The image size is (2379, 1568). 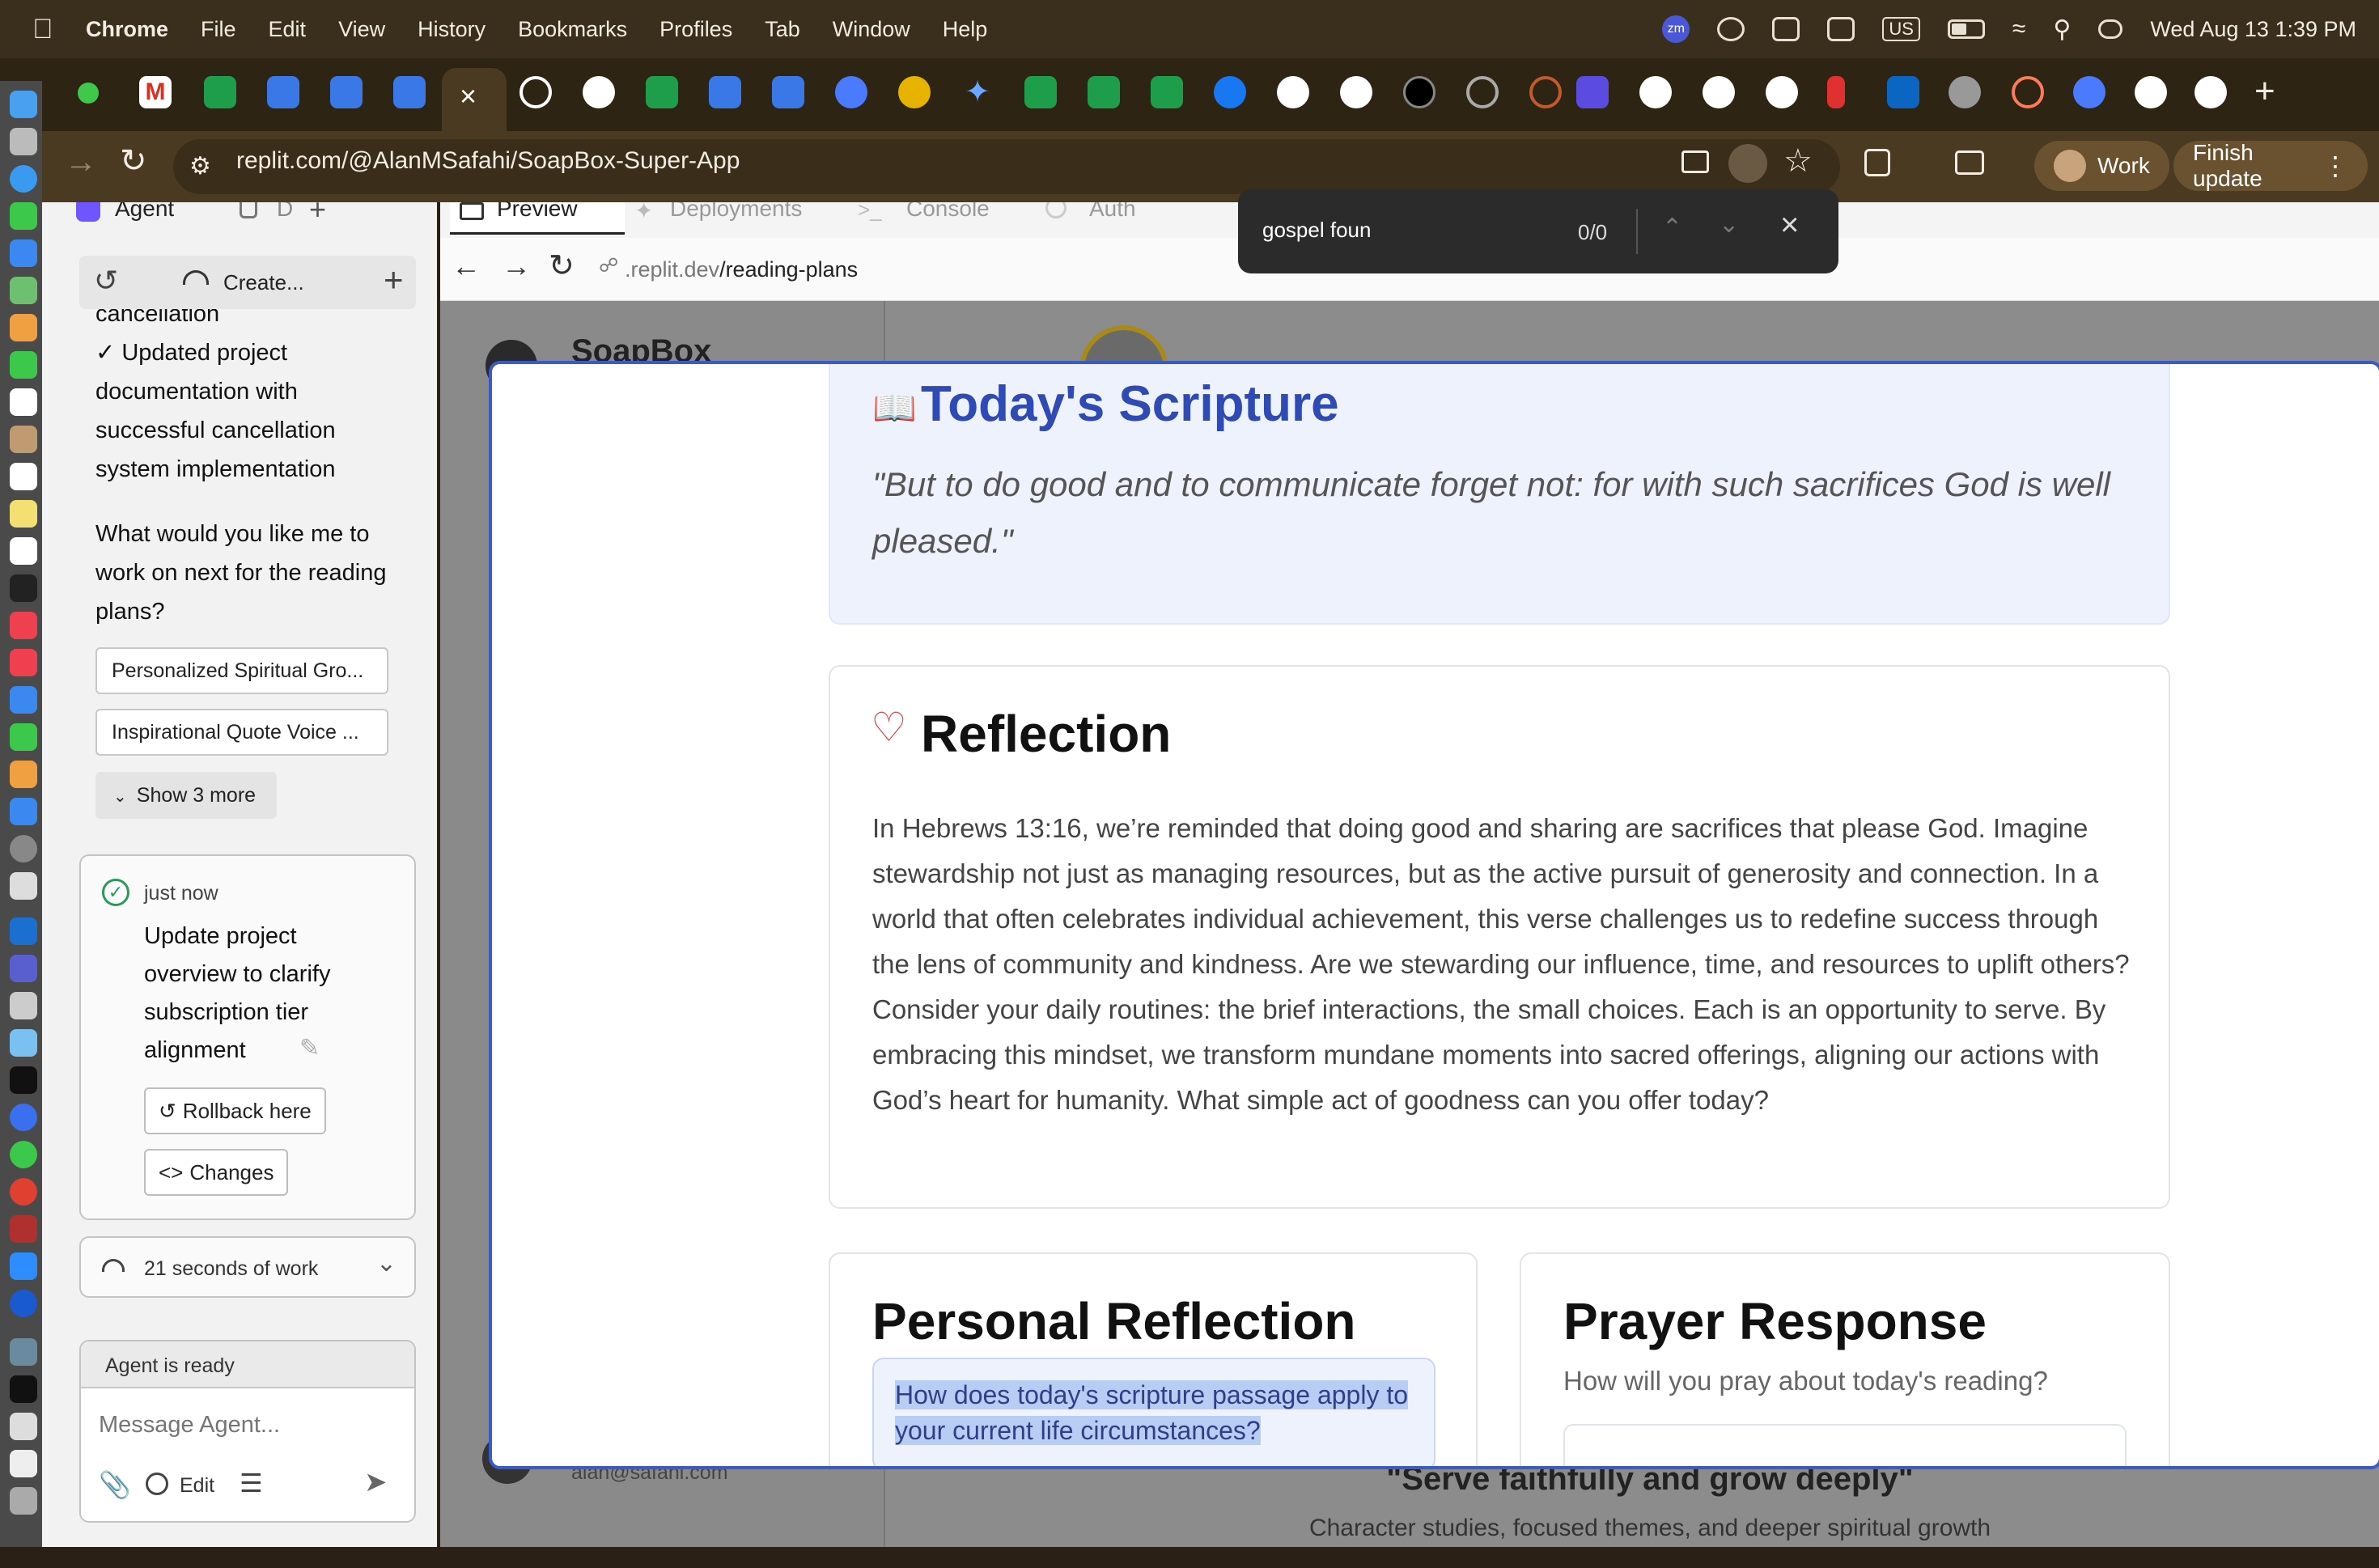 I want to click on prayer-textarea, so click(x=1845, y=1445).